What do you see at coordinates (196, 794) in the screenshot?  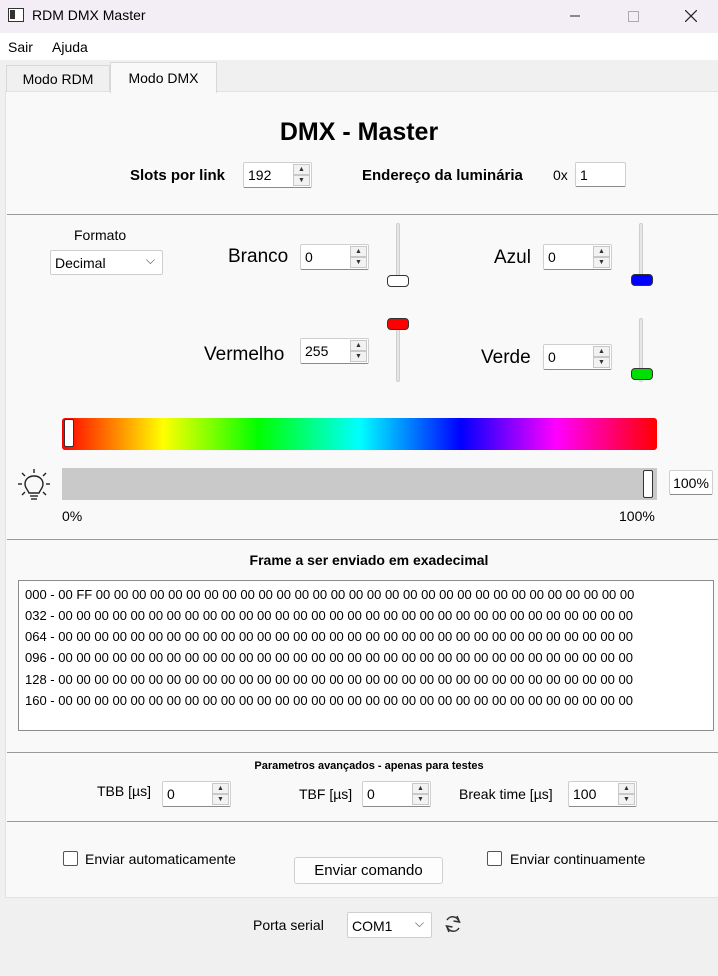 I see `tbb-spinbox: 0 ▲ ▼` at bounding box center [196, 794].